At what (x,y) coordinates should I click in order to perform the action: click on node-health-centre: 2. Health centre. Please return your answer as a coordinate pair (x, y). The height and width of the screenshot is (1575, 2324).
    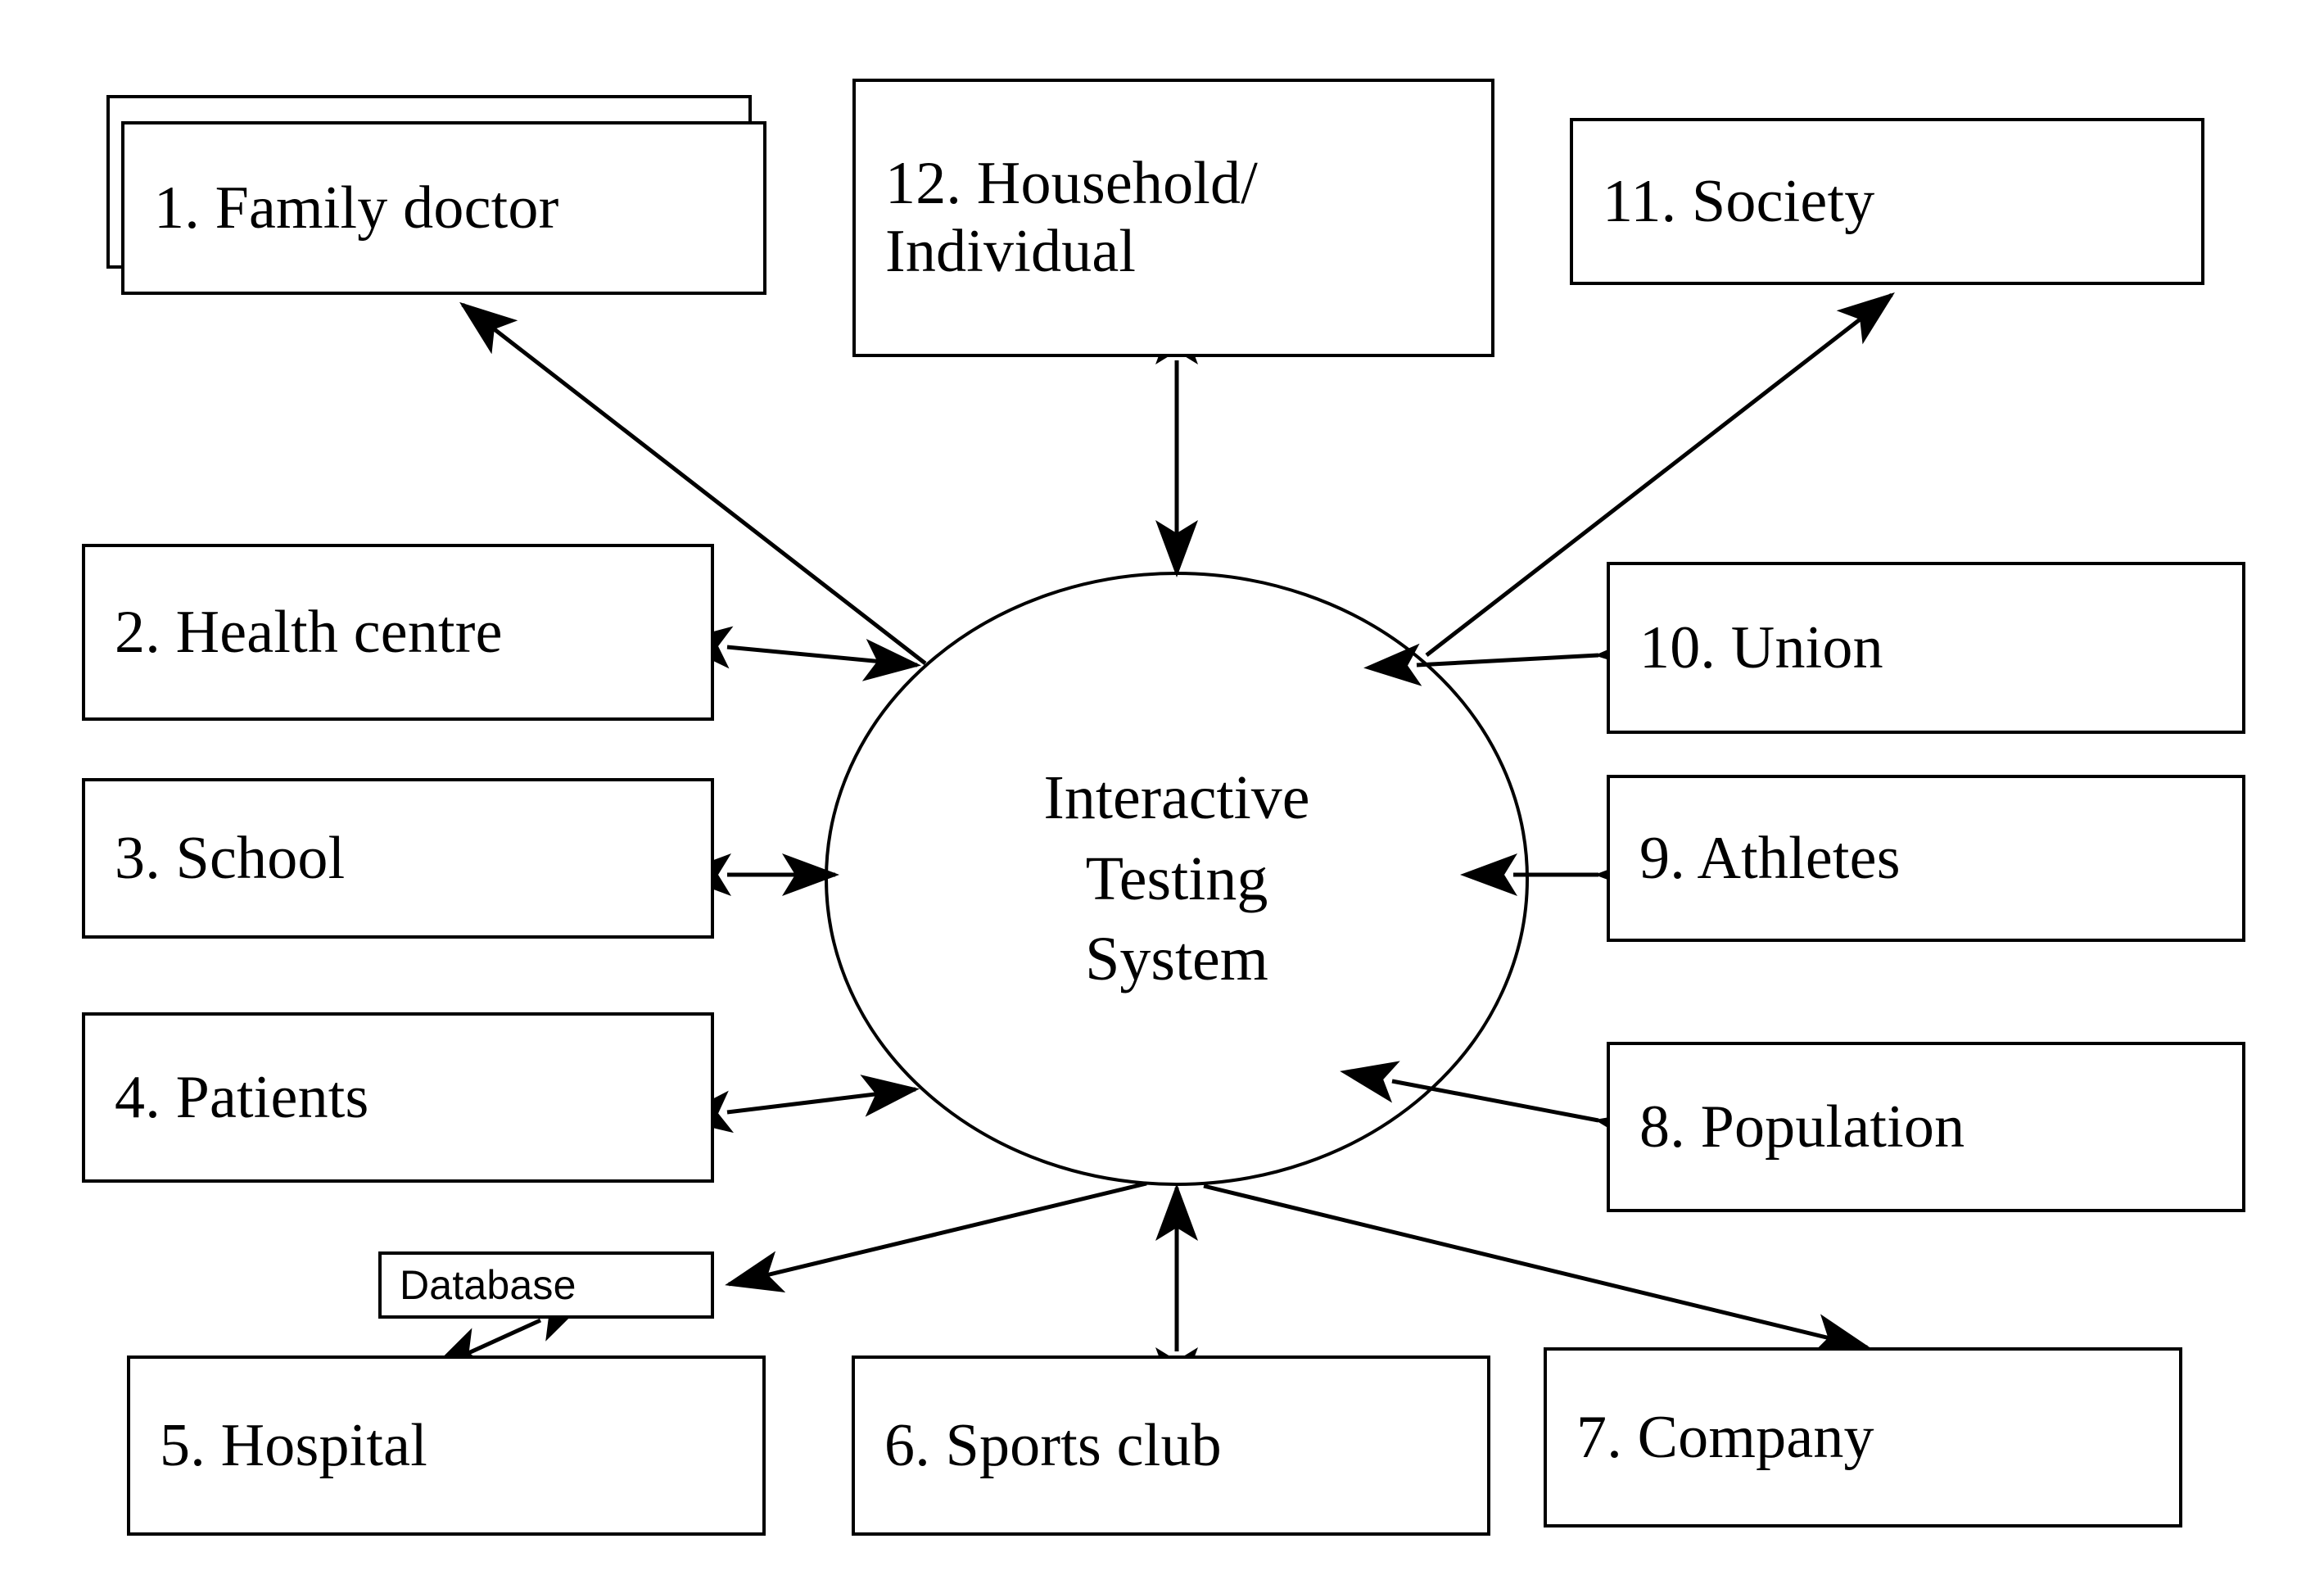
    Looking at the image, I should click on (398, 633).